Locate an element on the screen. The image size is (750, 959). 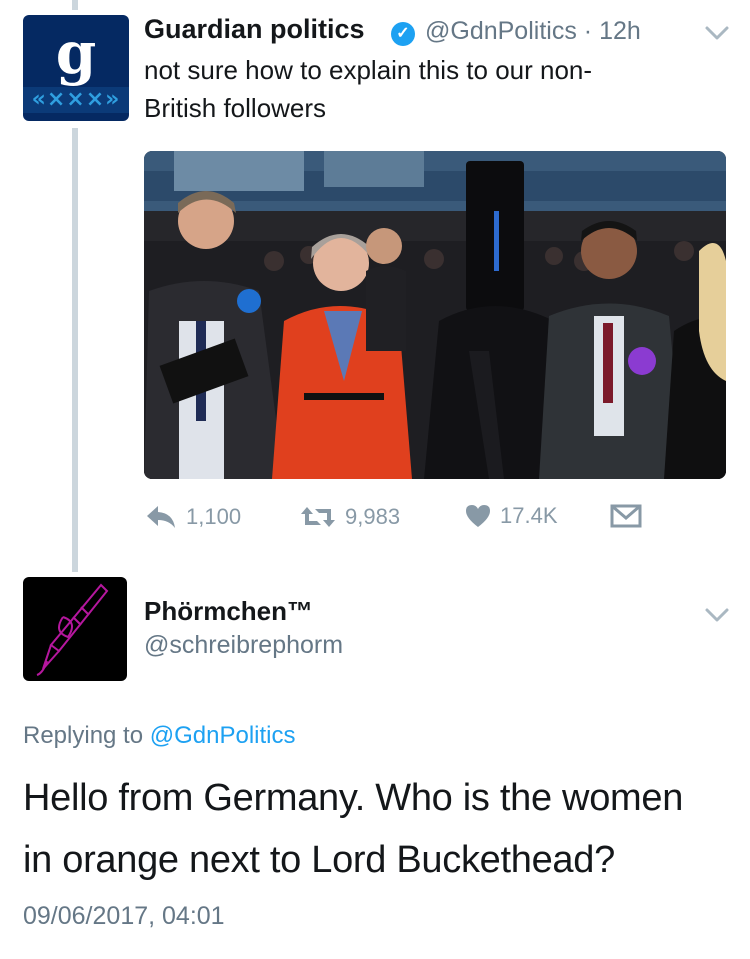
tweet-time: 12h is located at coordinates (620, 31).